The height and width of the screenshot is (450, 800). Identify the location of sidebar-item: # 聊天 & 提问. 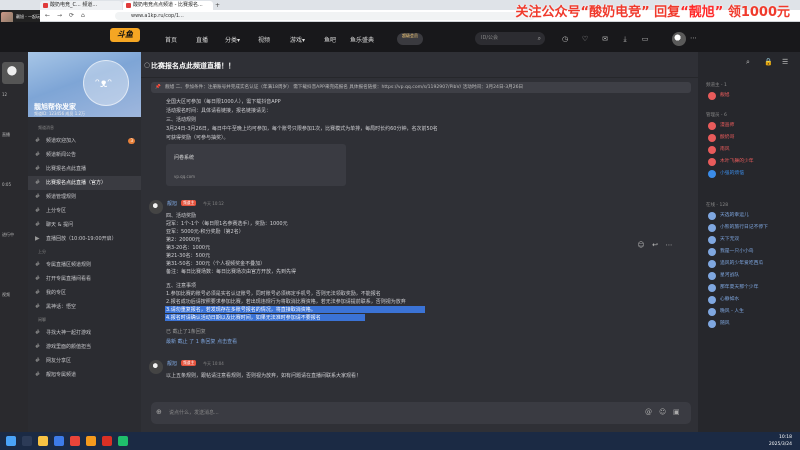
(84, 225).